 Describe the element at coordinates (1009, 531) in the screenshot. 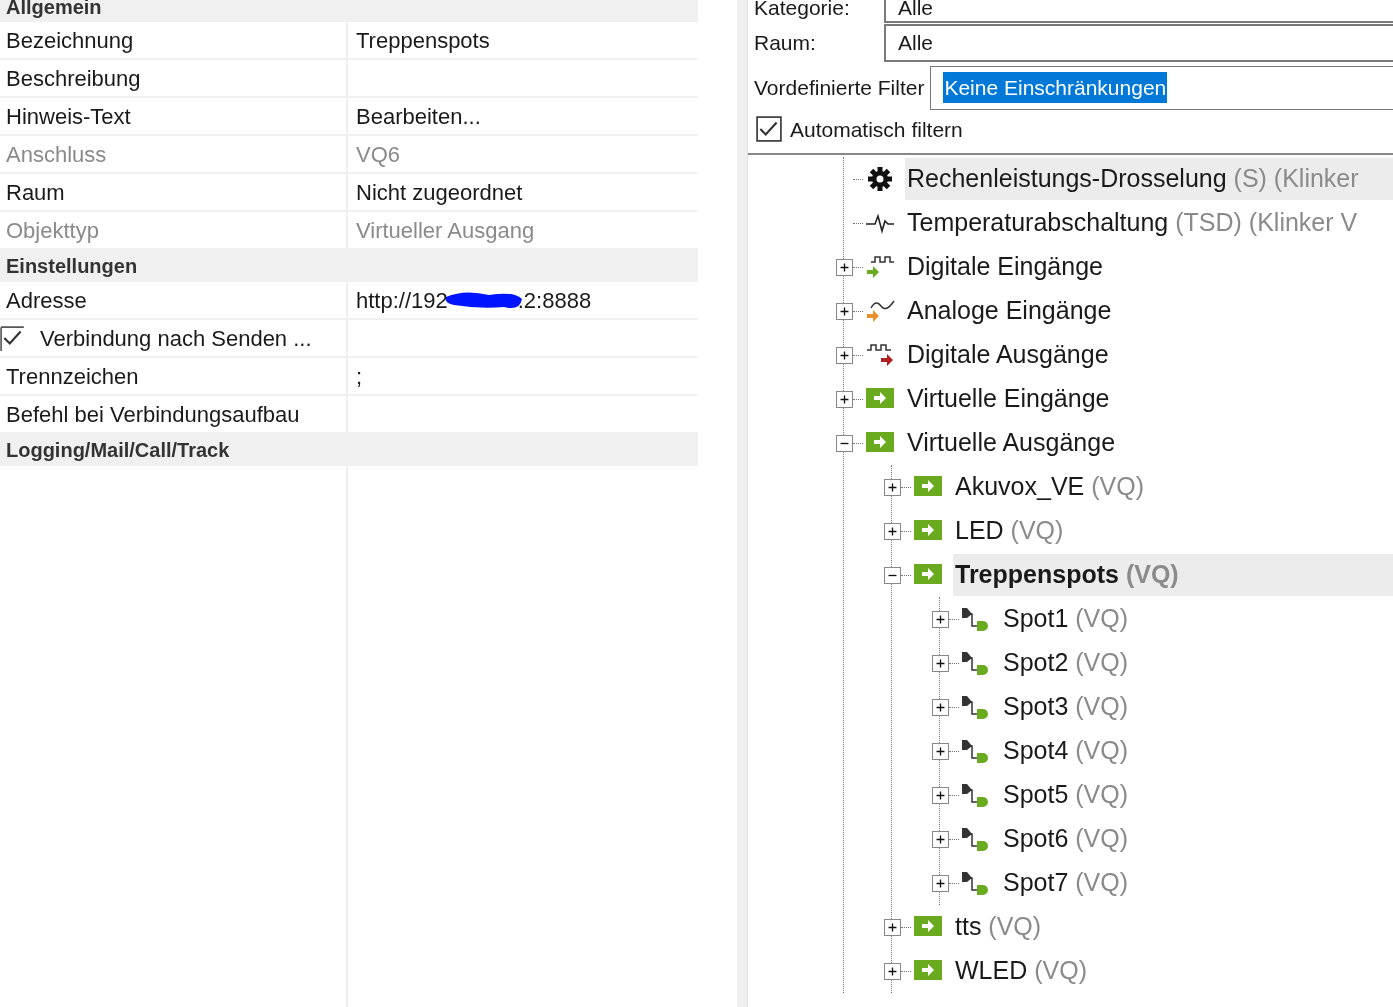

I see `tree-item: LED (VQ)` at that location.